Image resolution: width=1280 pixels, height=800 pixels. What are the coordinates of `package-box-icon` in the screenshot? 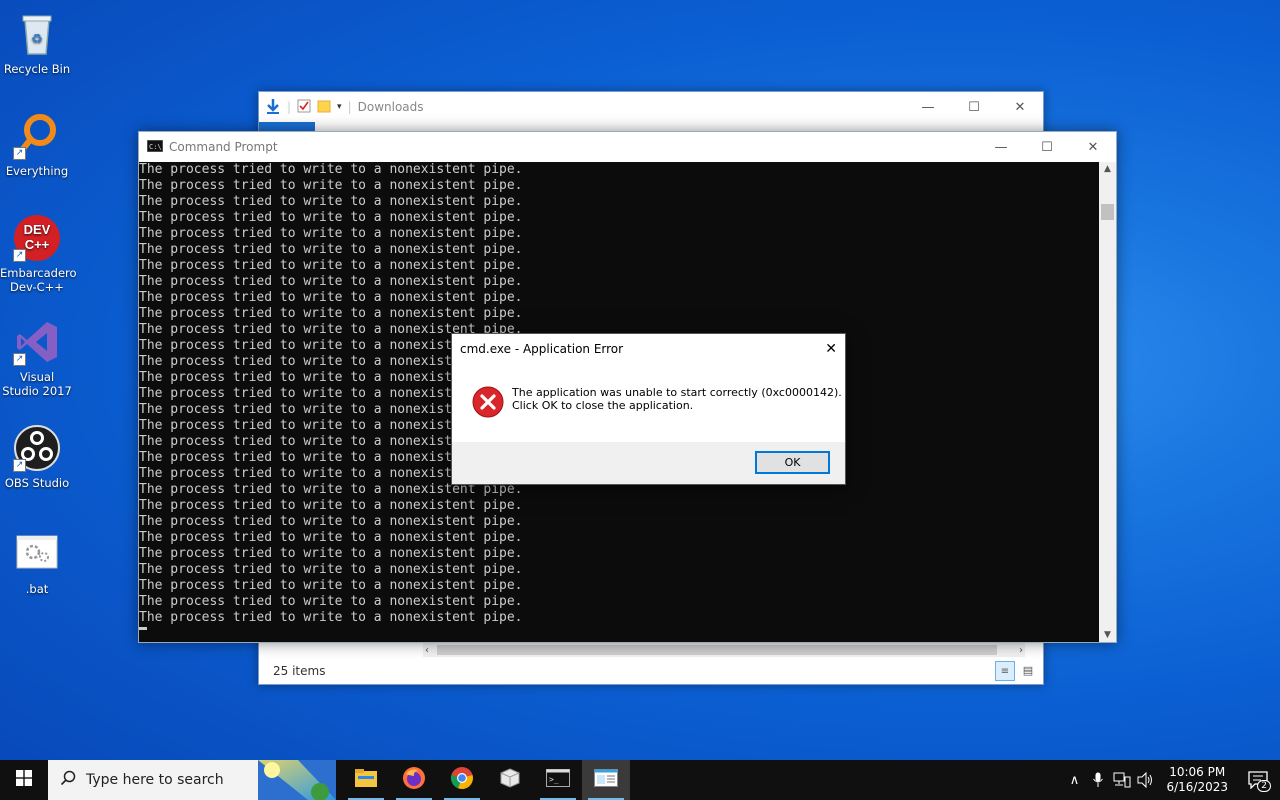 It's located at (510, 780).